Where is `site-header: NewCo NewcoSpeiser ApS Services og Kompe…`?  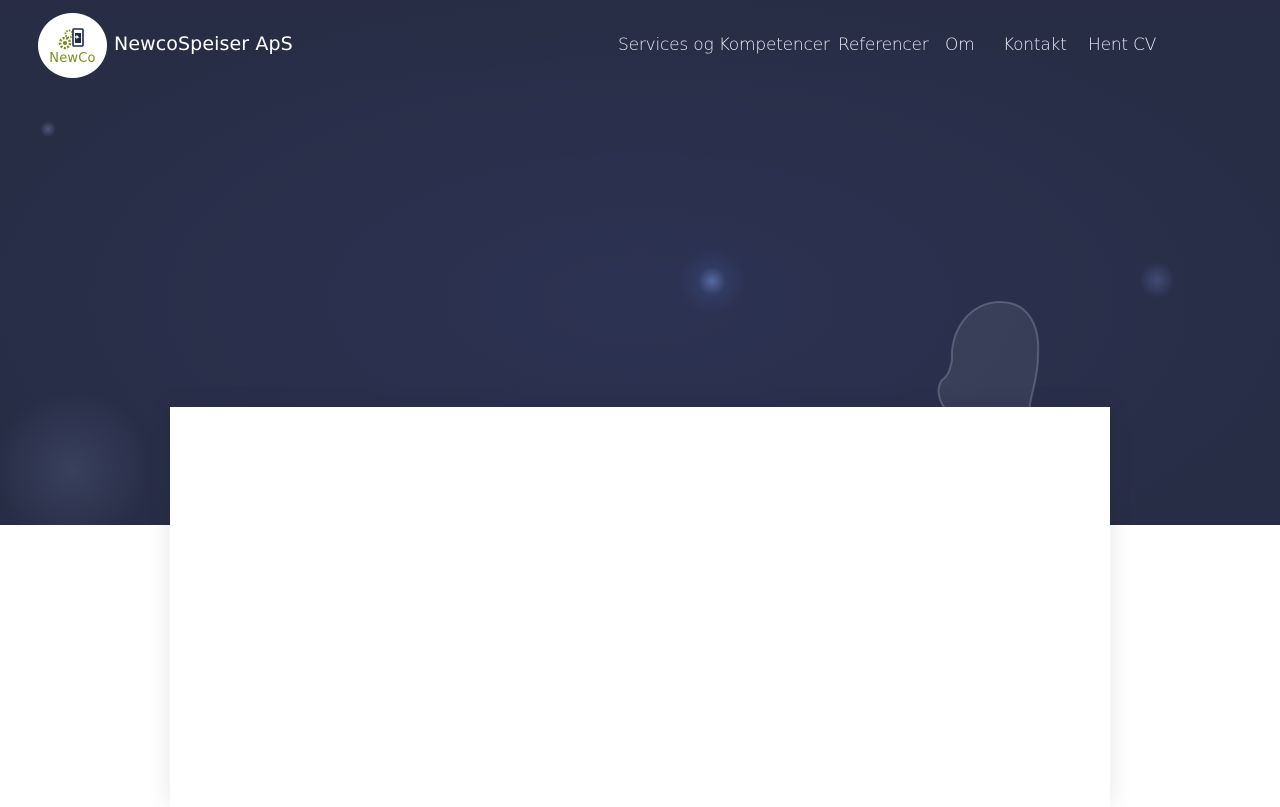 site-header: NewCo NewcoSpeiser ApS Services og Kompe… is located at coordinates (640, 46).